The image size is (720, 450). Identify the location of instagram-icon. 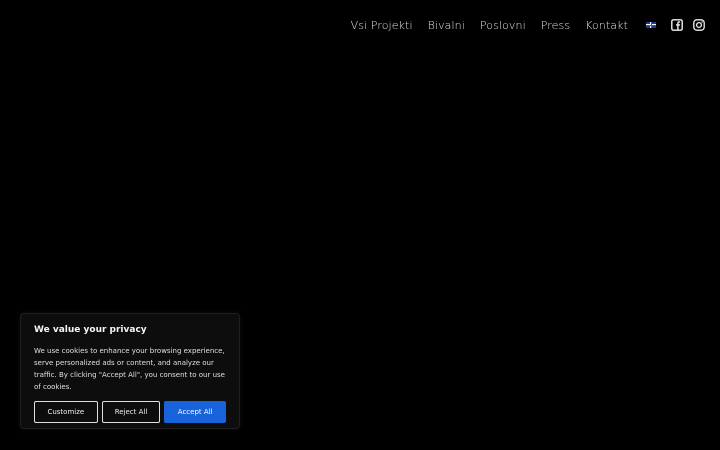
(699, 25).